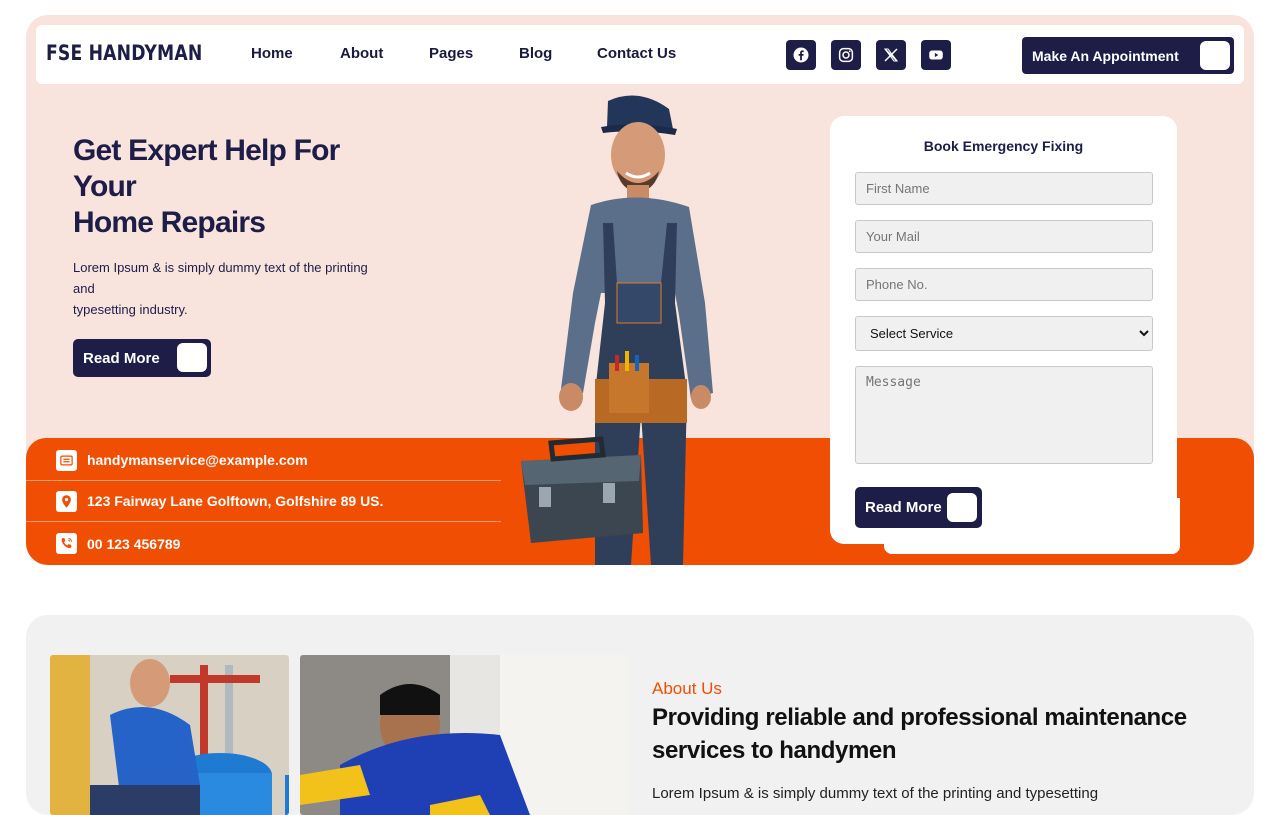 The image size is (1280, 815). I want to click on plumber-photo, so click(169, 735).